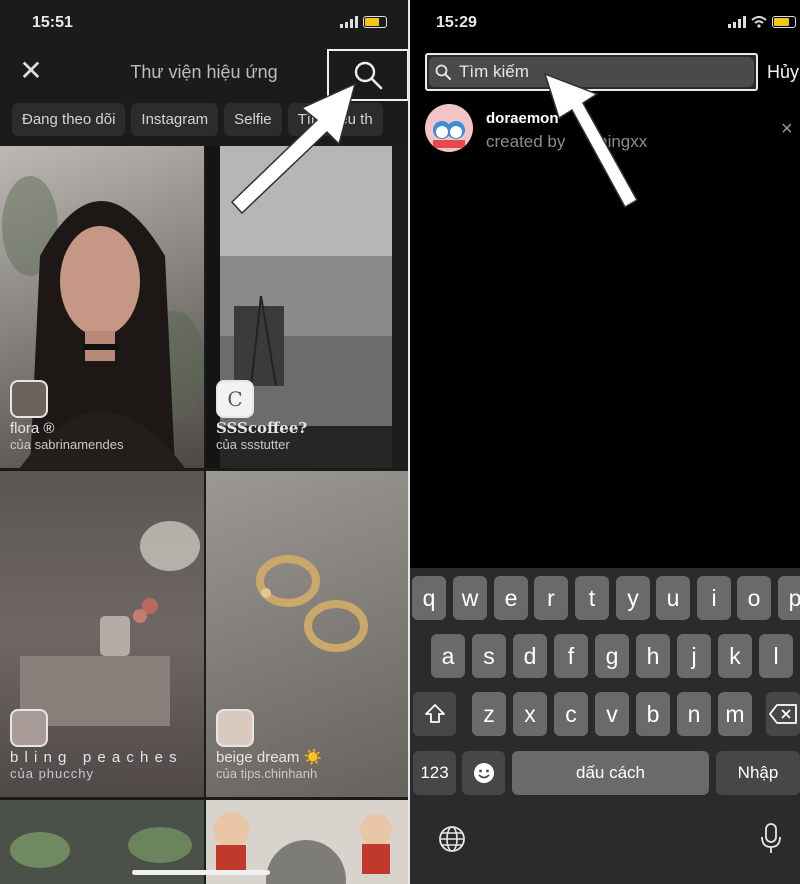 The width and height of the screenshot is (800, 884). I want to click on key-w: w, so click(470, 598).